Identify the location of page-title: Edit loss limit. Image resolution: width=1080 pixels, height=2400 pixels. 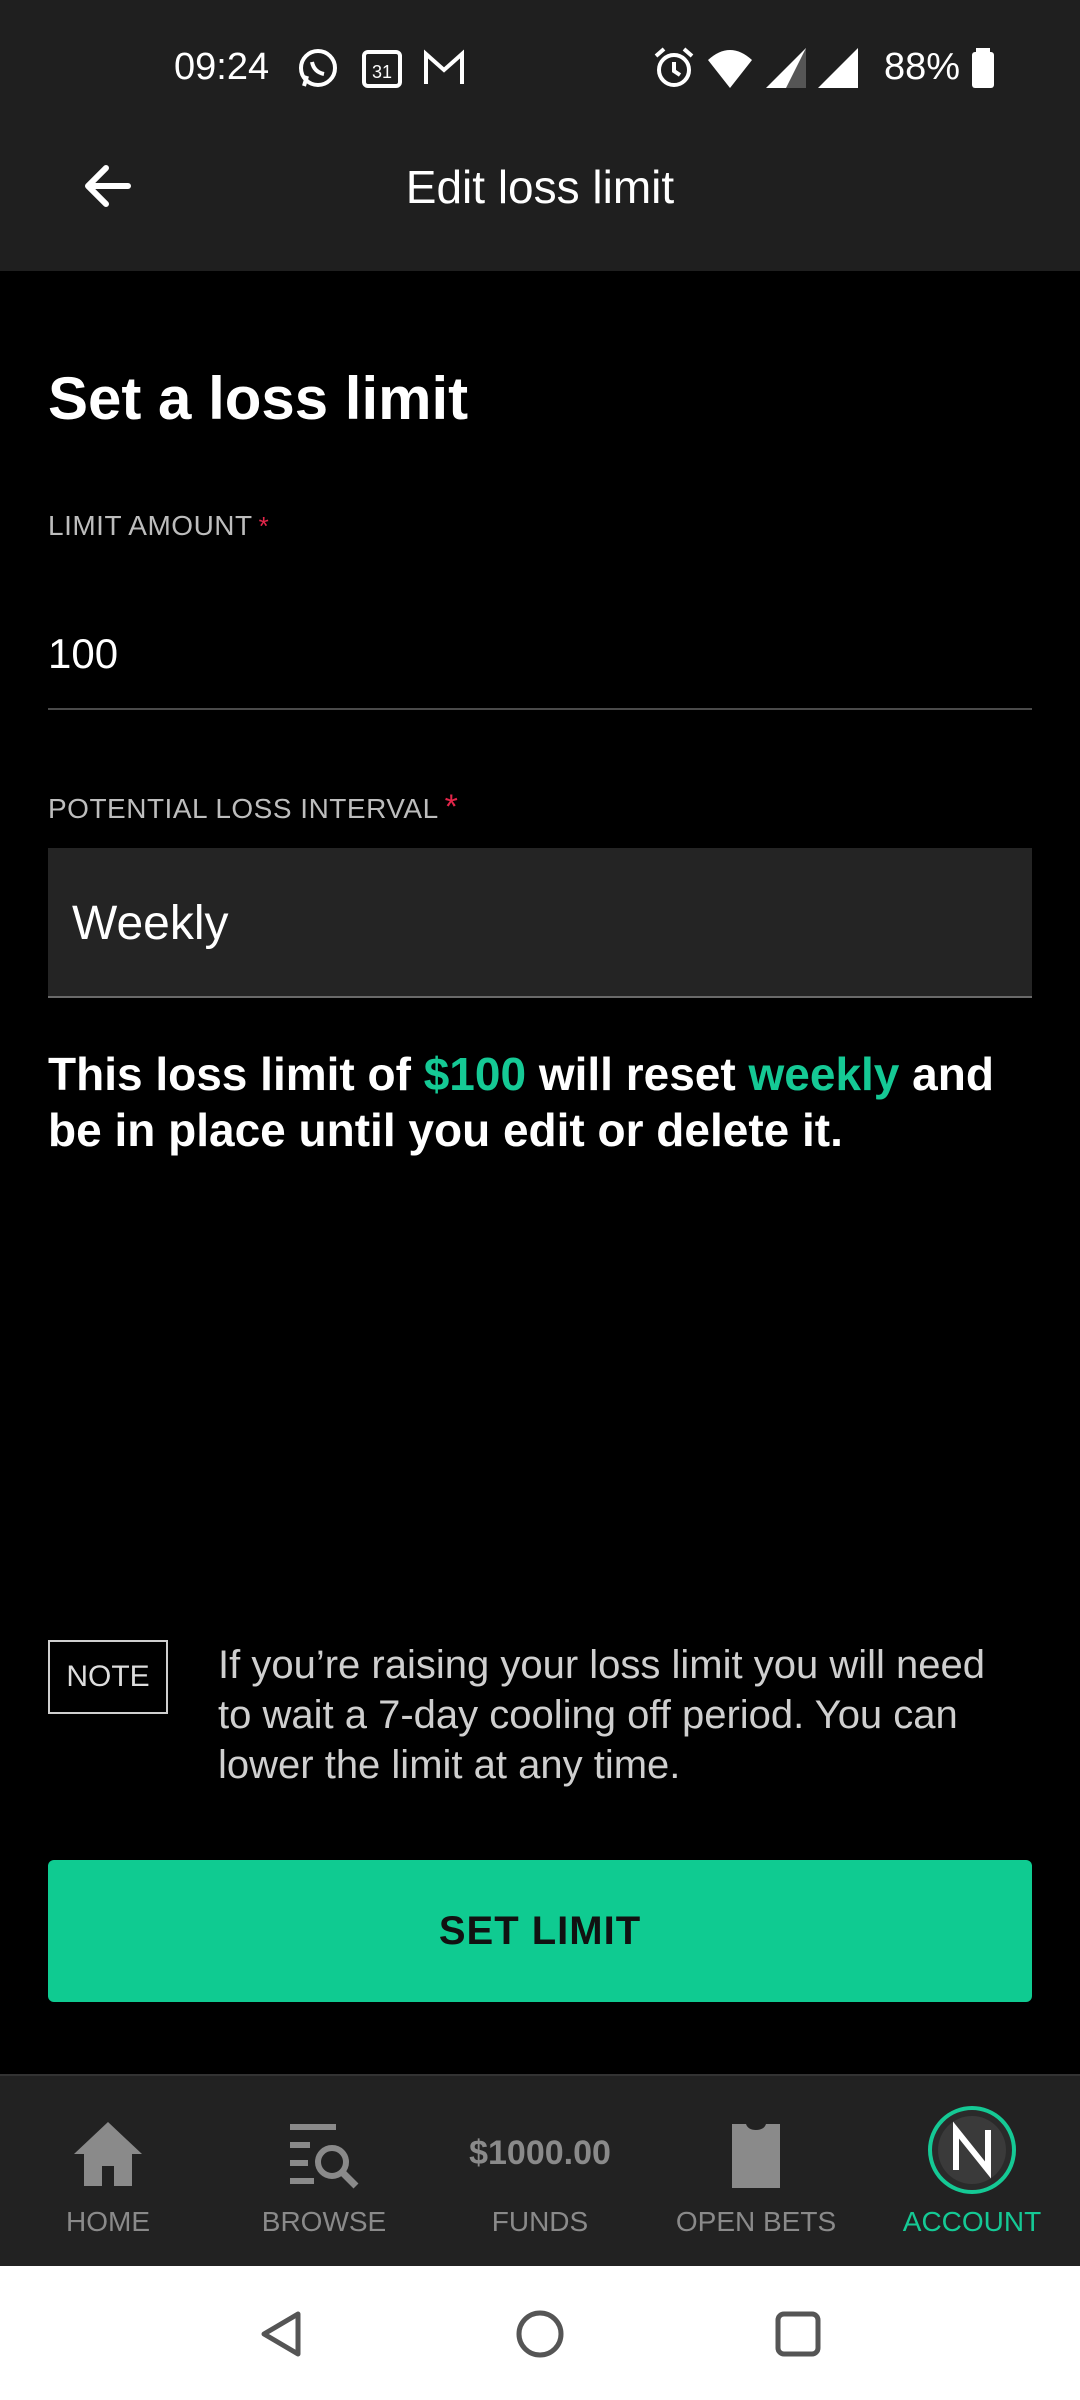
(540, 187).